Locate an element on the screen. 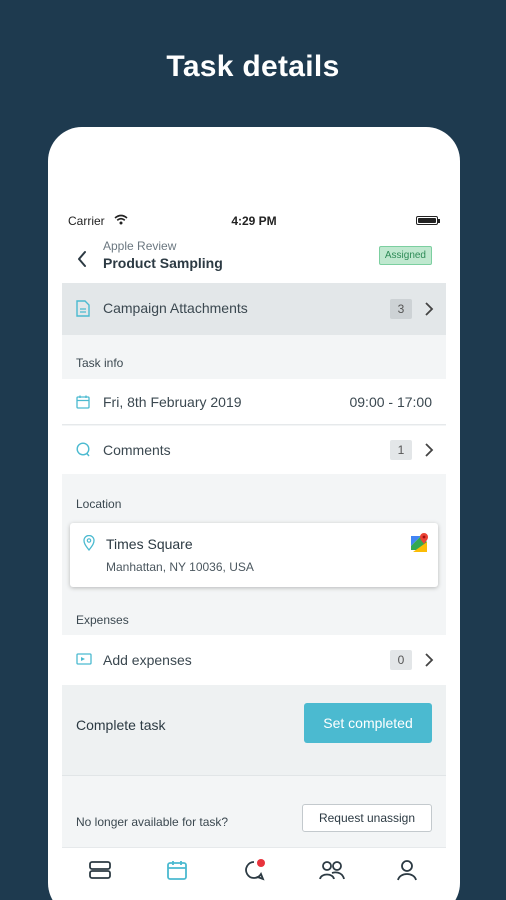  tasks-icon is located at coordinates (100, 870).